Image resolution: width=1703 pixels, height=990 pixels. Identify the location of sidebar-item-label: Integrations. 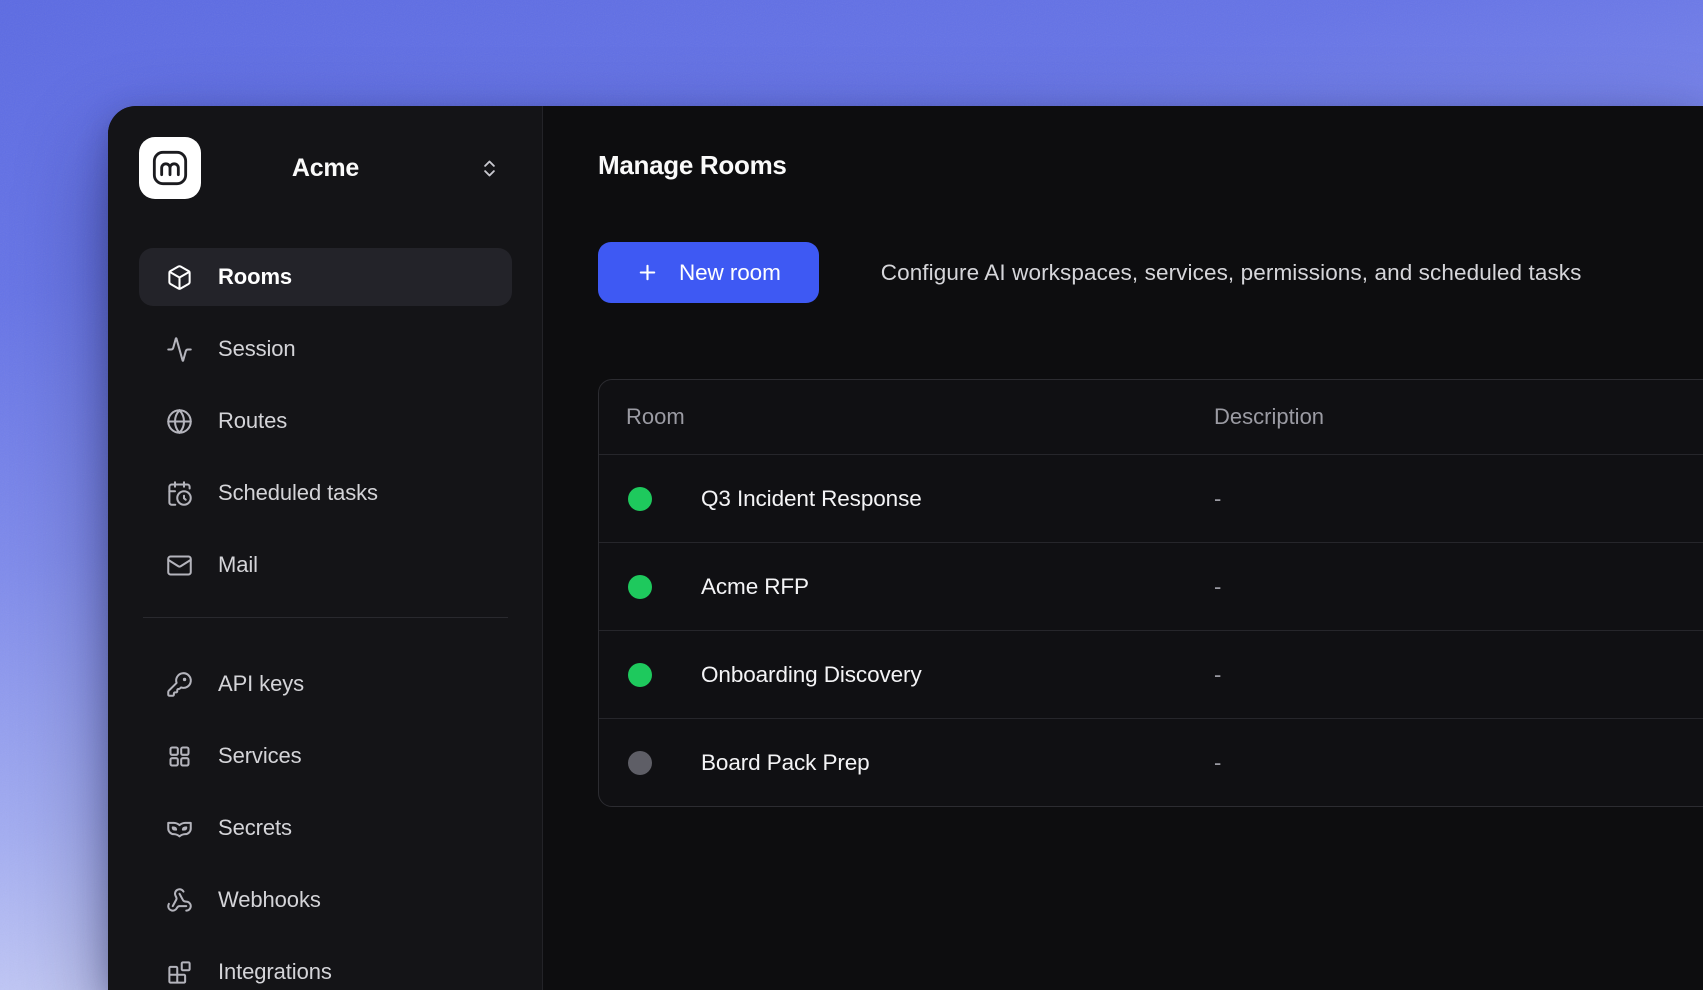
(275, 971).